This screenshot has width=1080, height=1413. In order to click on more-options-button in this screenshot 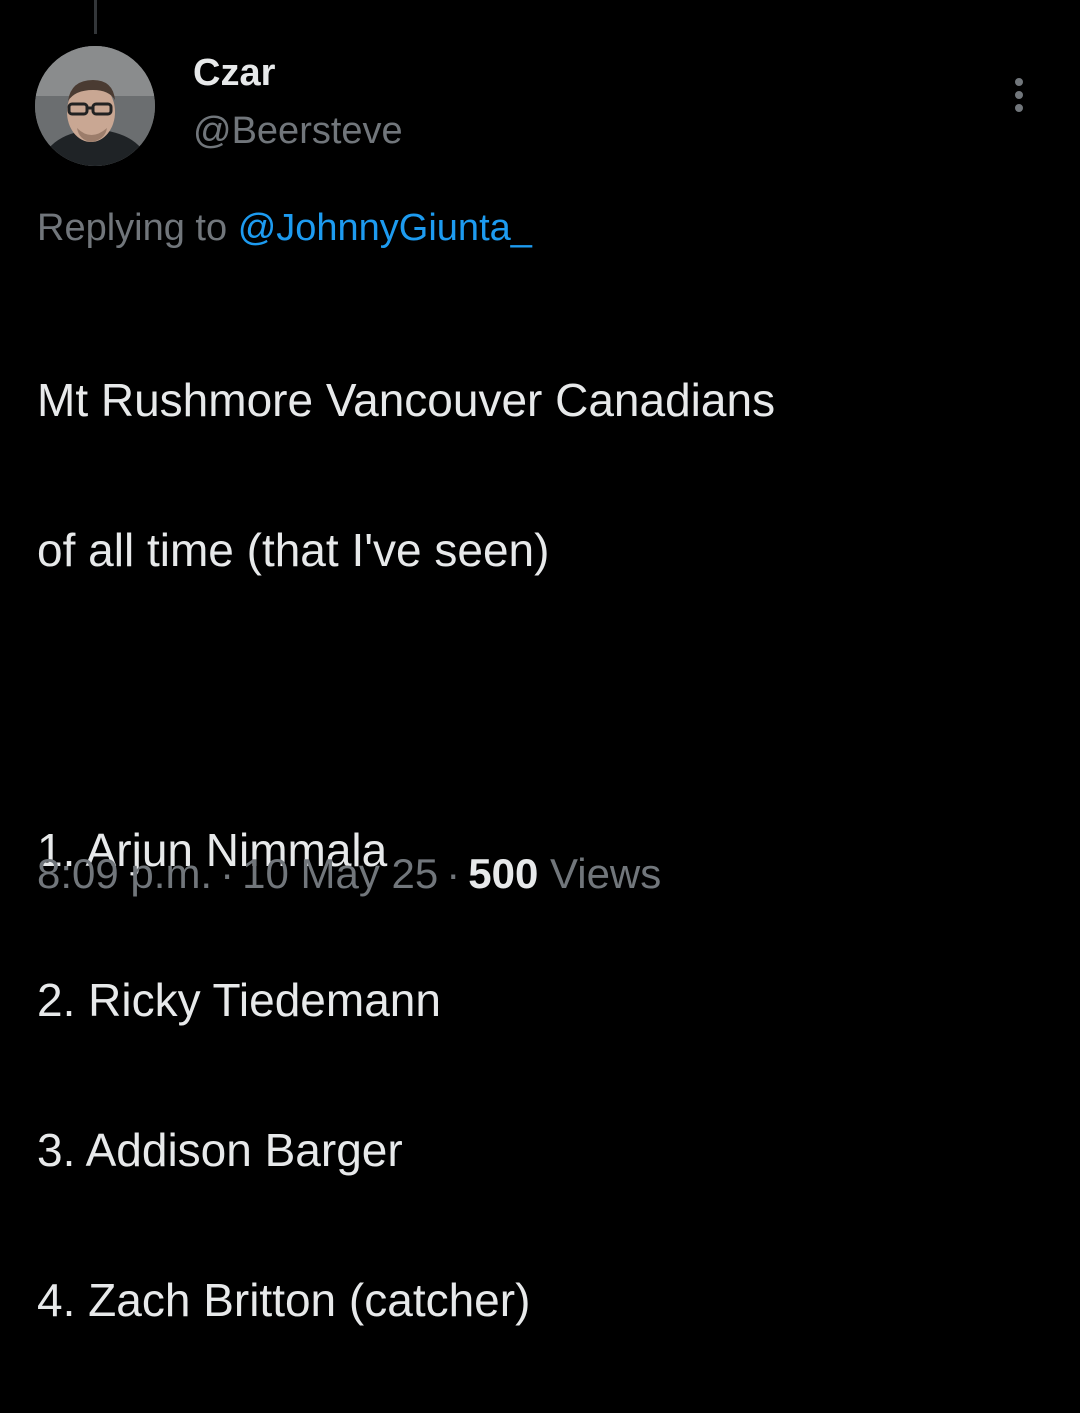, I will do `click(1020, 95)`.